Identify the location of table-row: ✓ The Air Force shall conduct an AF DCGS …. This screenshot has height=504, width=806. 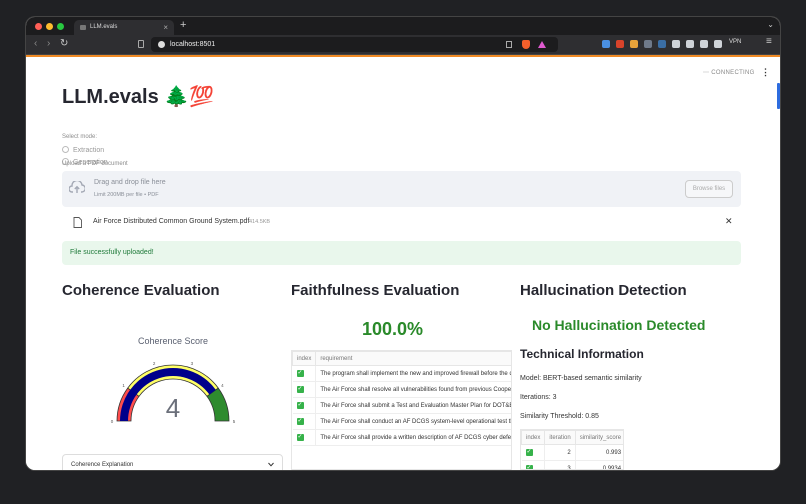
(401, 421).